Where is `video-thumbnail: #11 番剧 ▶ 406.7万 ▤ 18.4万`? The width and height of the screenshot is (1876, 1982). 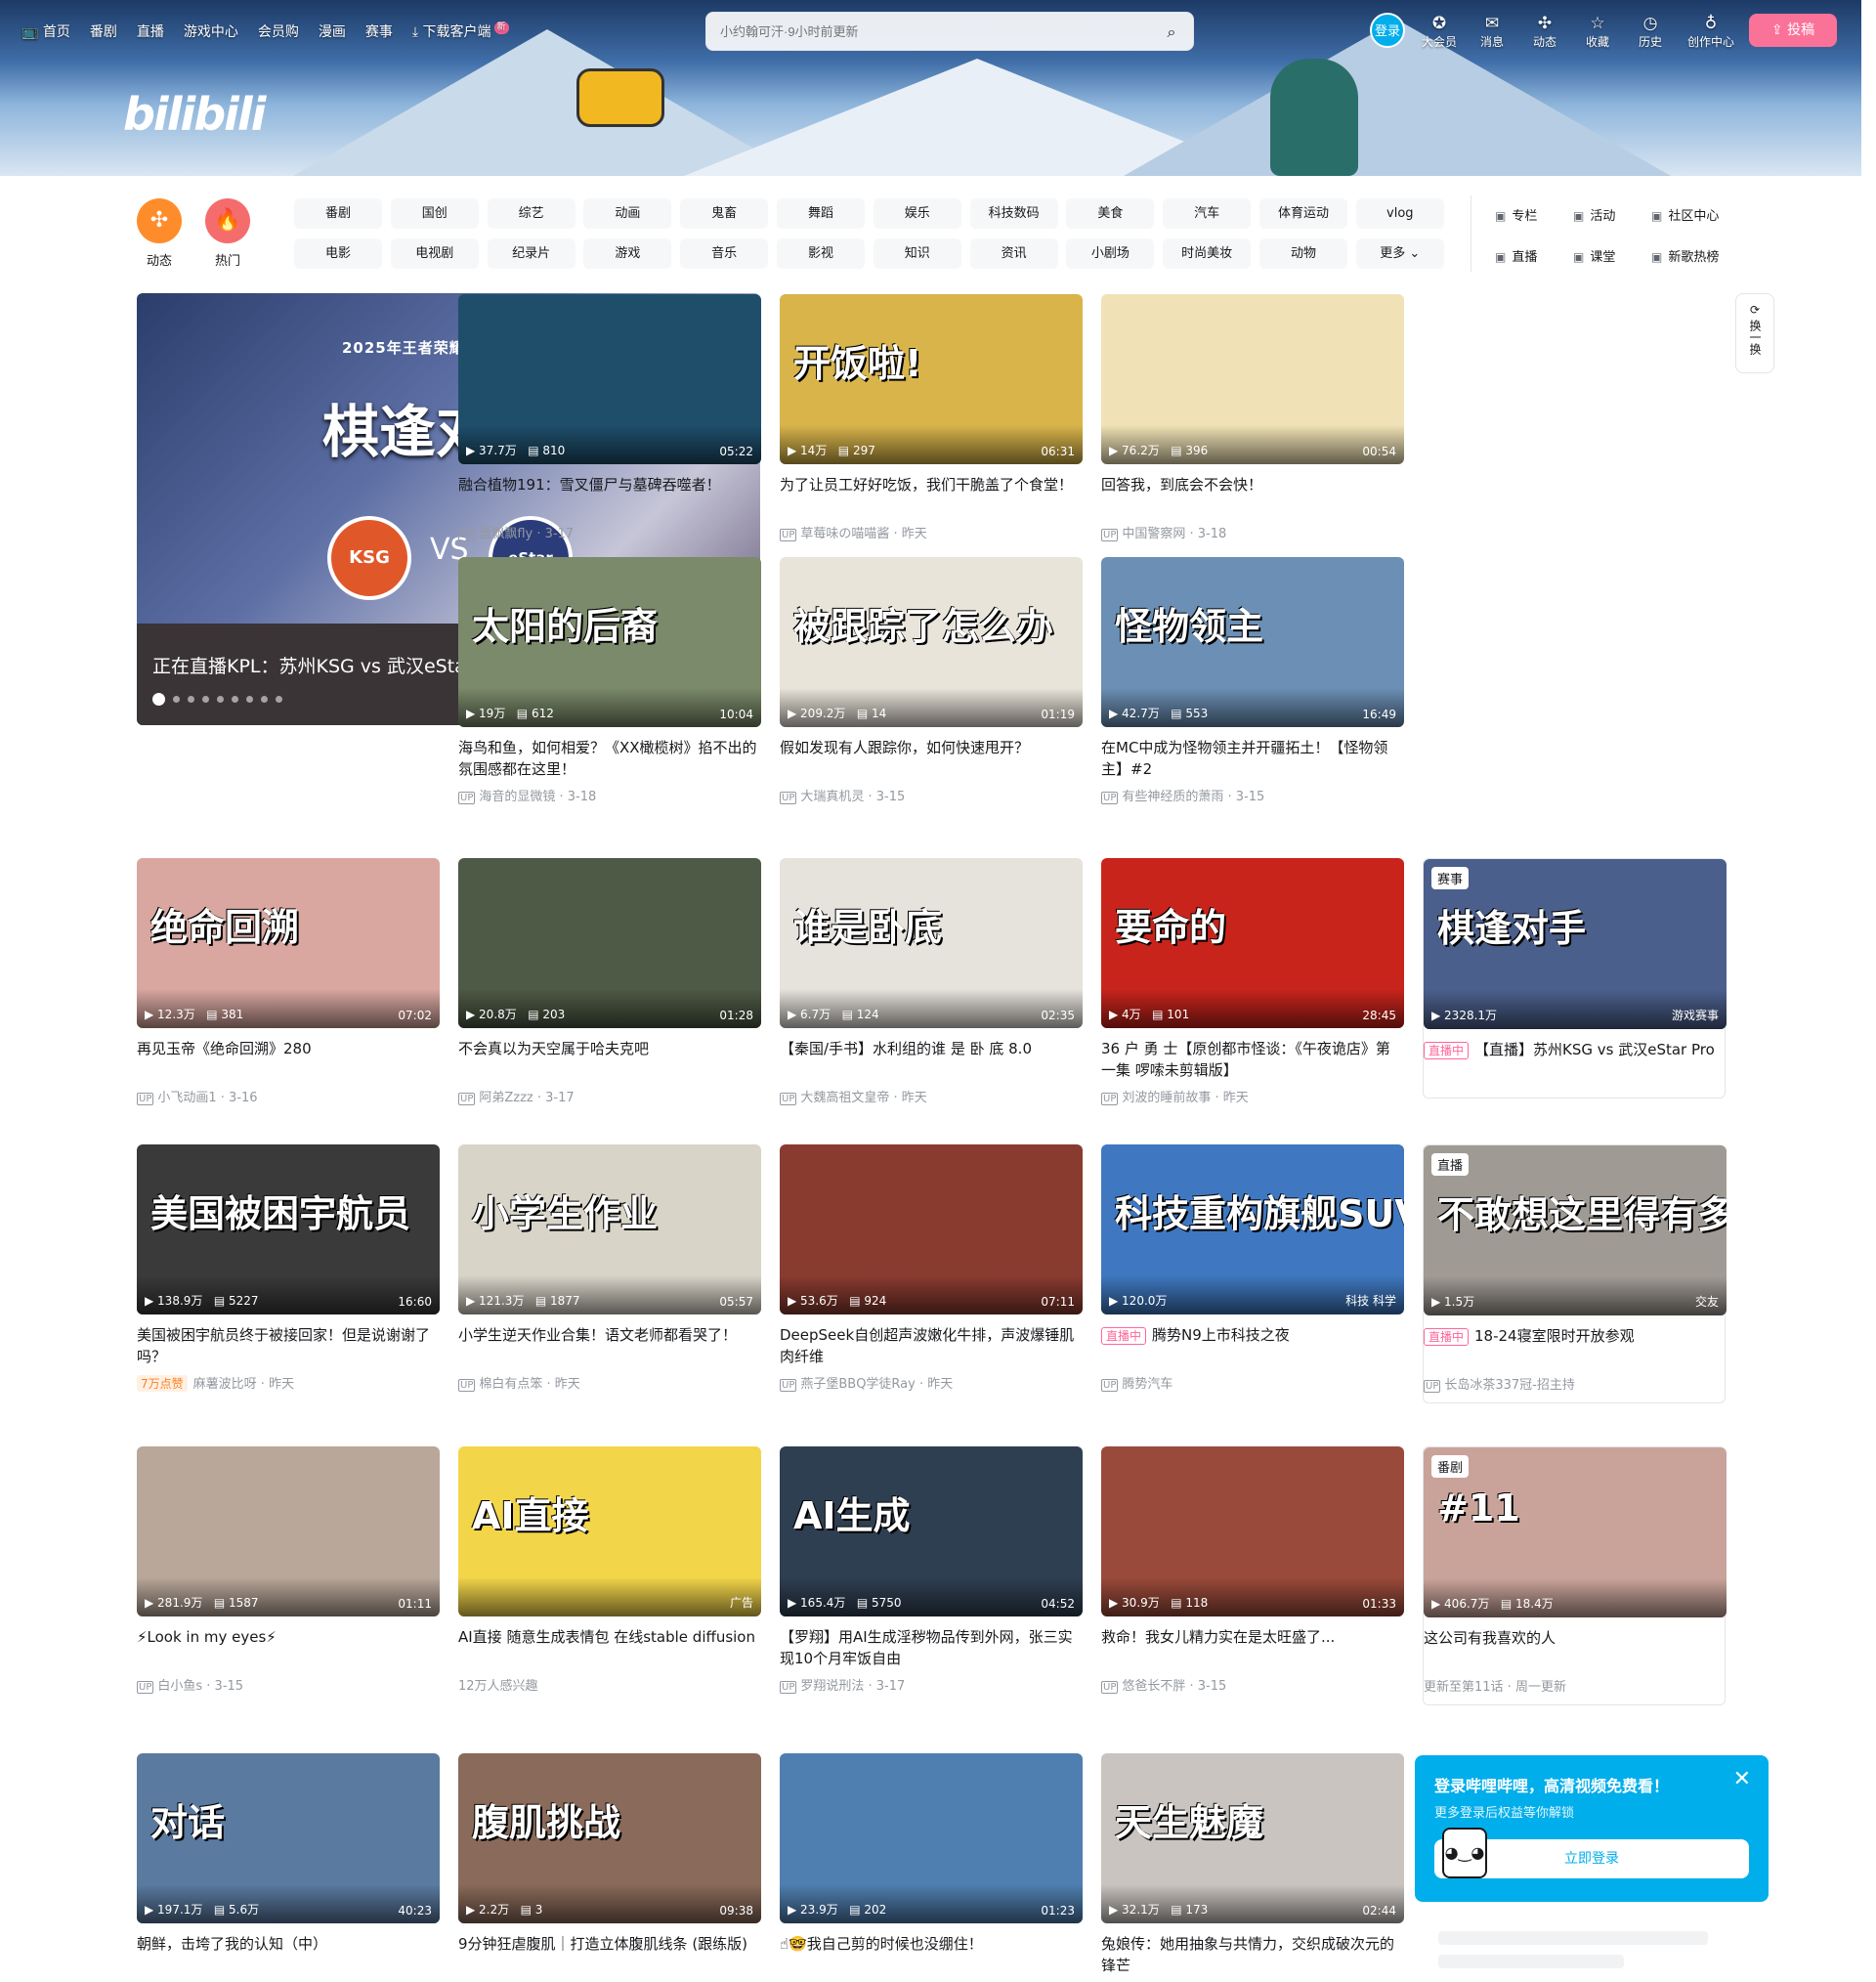 video-thumbnail: #11 番剧 ▶ 406.7万 ▤ 18.4万 is located at coordinates (1575, 1532).